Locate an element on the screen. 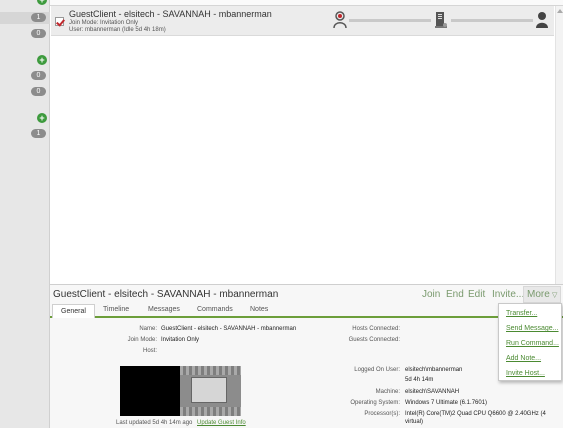  tab-notes: Notes is located at coordinates (259, 309).